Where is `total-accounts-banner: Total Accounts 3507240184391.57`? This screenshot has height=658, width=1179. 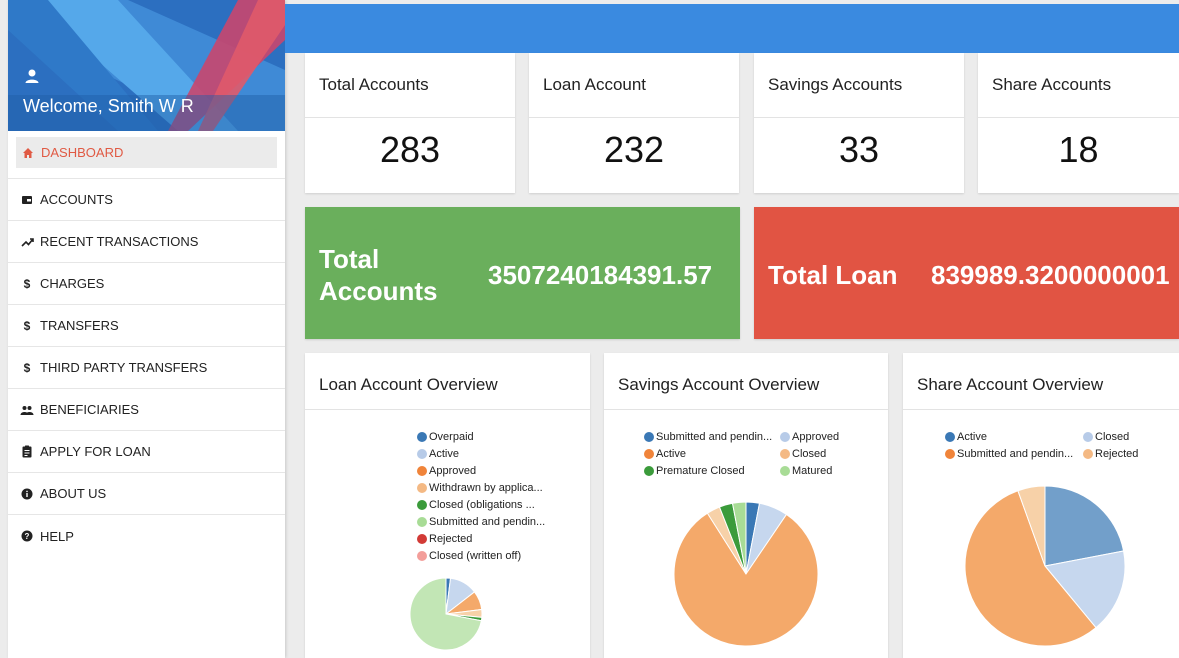 total-accounts-banner: Total Accounts 3507240184391.57 is located at coordinates (522, 273).